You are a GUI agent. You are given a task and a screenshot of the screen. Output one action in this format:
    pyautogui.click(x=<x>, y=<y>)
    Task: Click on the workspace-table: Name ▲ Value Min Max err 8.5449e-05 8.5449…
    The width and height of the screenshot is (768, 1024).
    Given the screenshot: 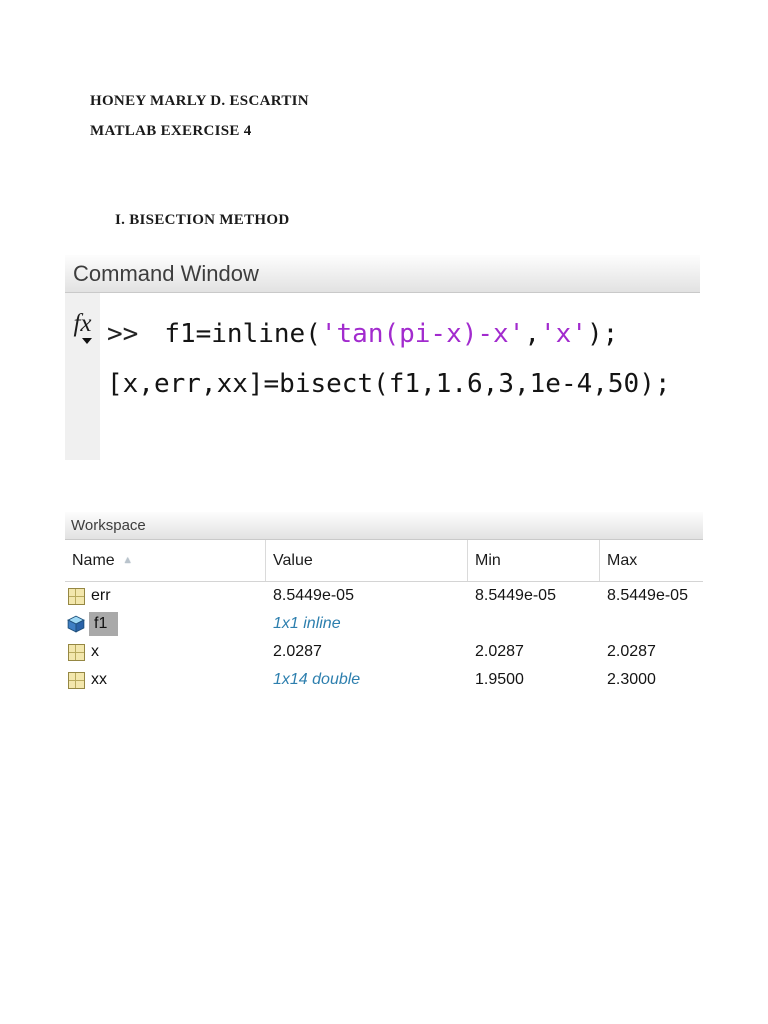 What is the action you would take?
    pyautogui.click(x=384, y=617)
    